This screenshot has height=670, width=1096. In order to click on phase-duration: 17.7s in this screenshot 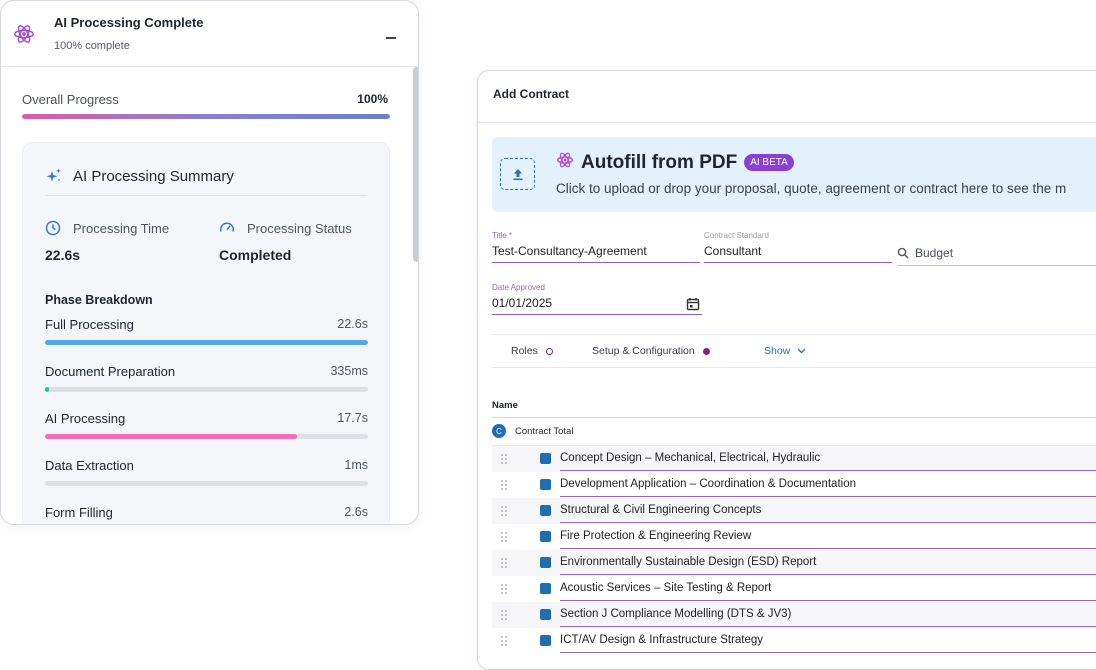, I will do `click(352, 418)`.